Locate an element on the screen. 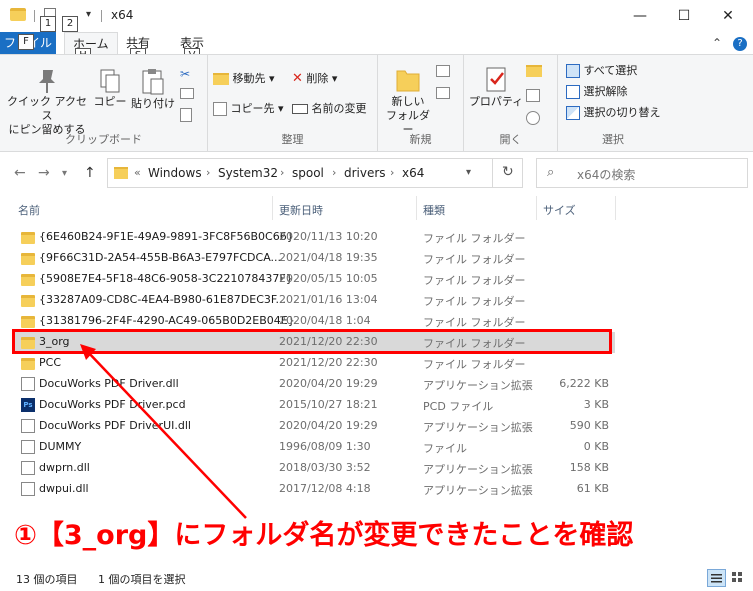 This screenshot has height=591, width=753. large-icons-view-icon is located at coordinates (737, 577).